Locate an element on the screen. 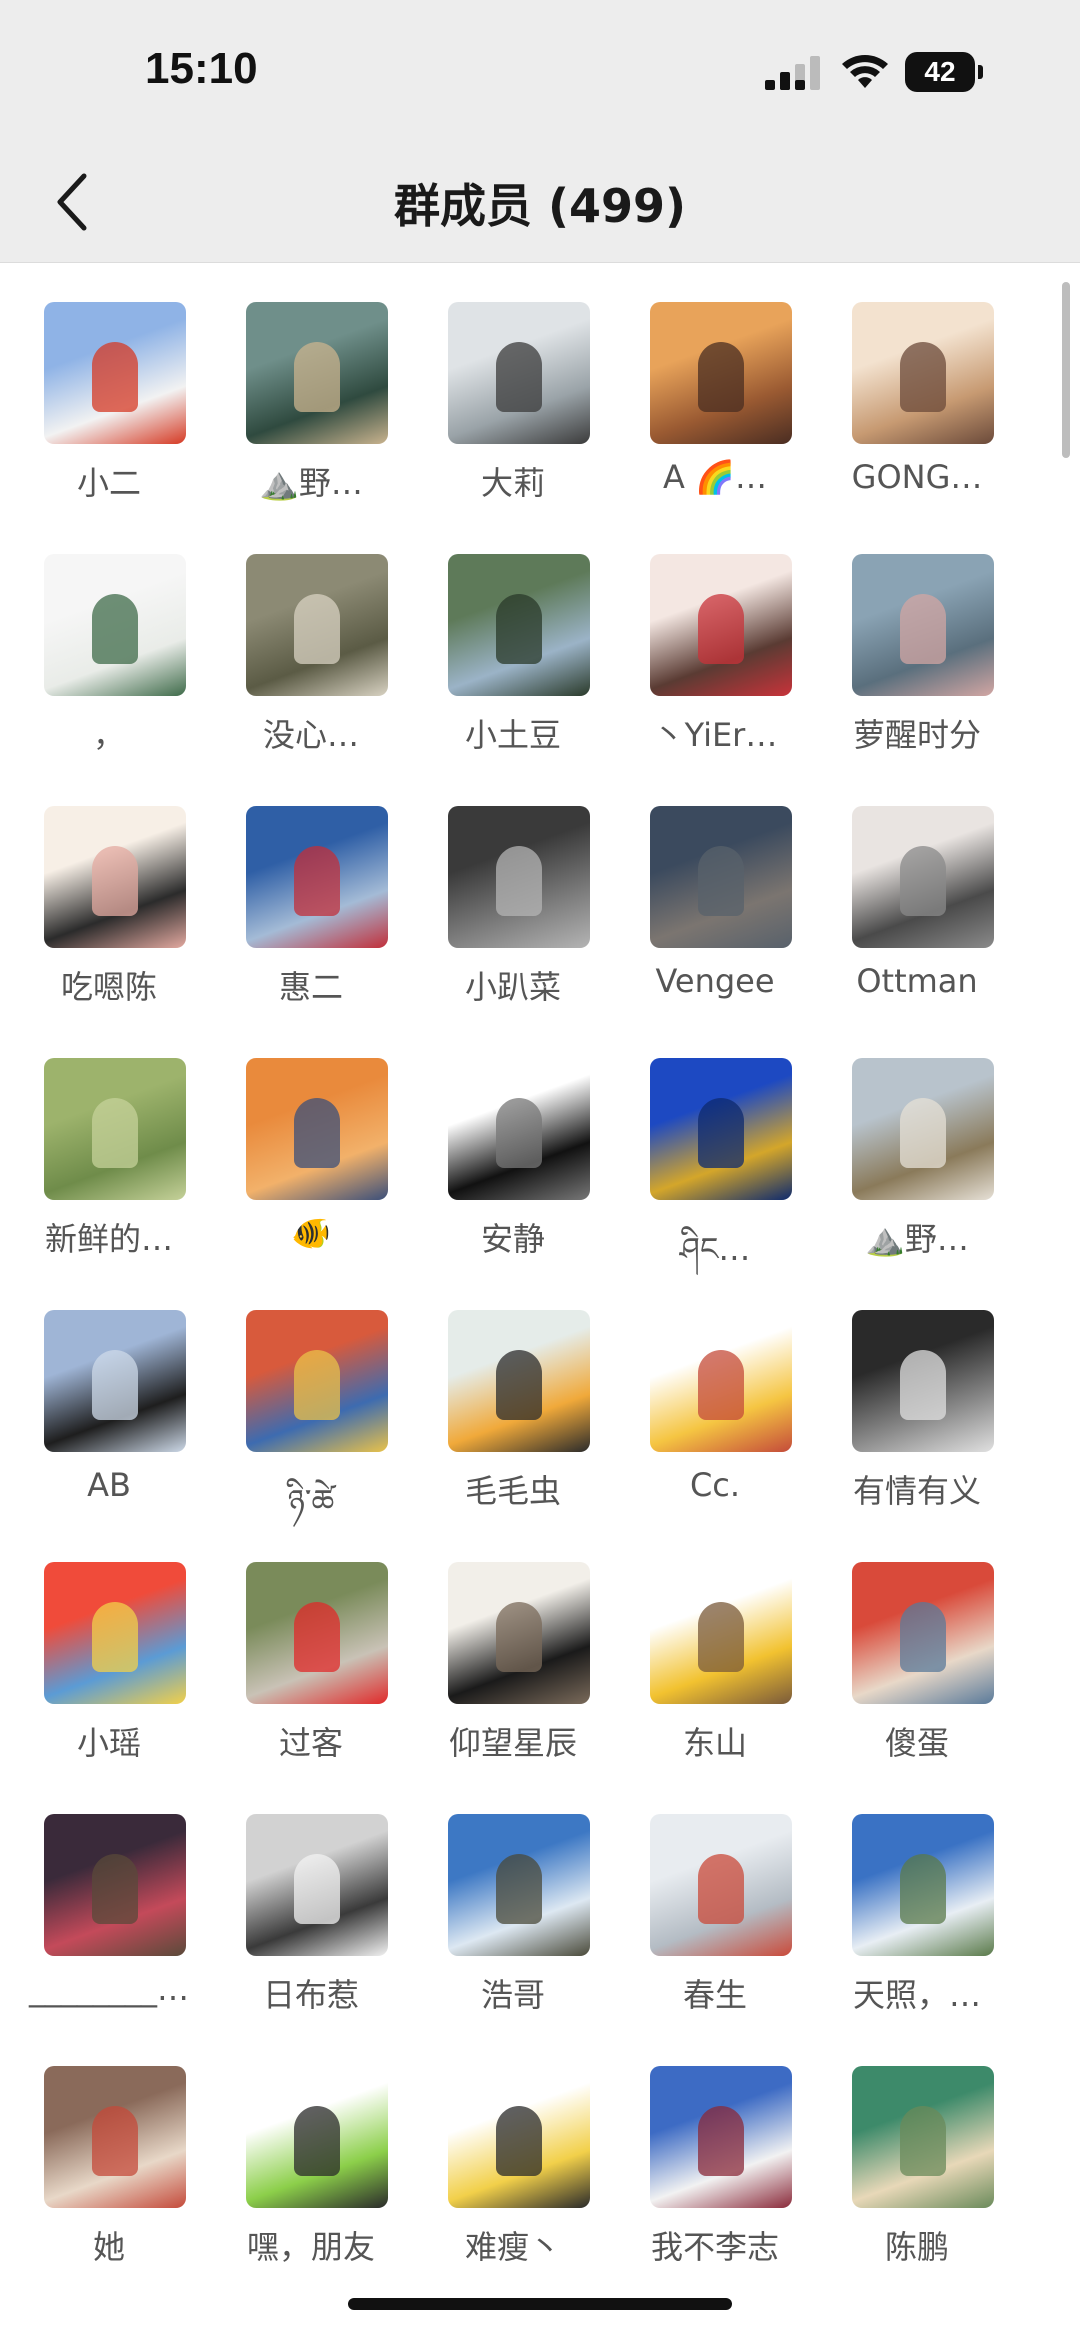  member-item: Ottman is located at coordinates (917, 921).